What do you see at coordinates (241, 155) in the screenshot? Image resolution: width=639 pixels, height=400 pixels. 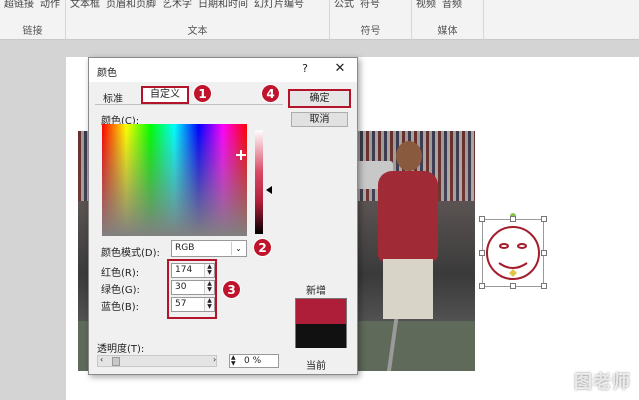 I see `crosshair-icon` at bounding box center [241, 155].